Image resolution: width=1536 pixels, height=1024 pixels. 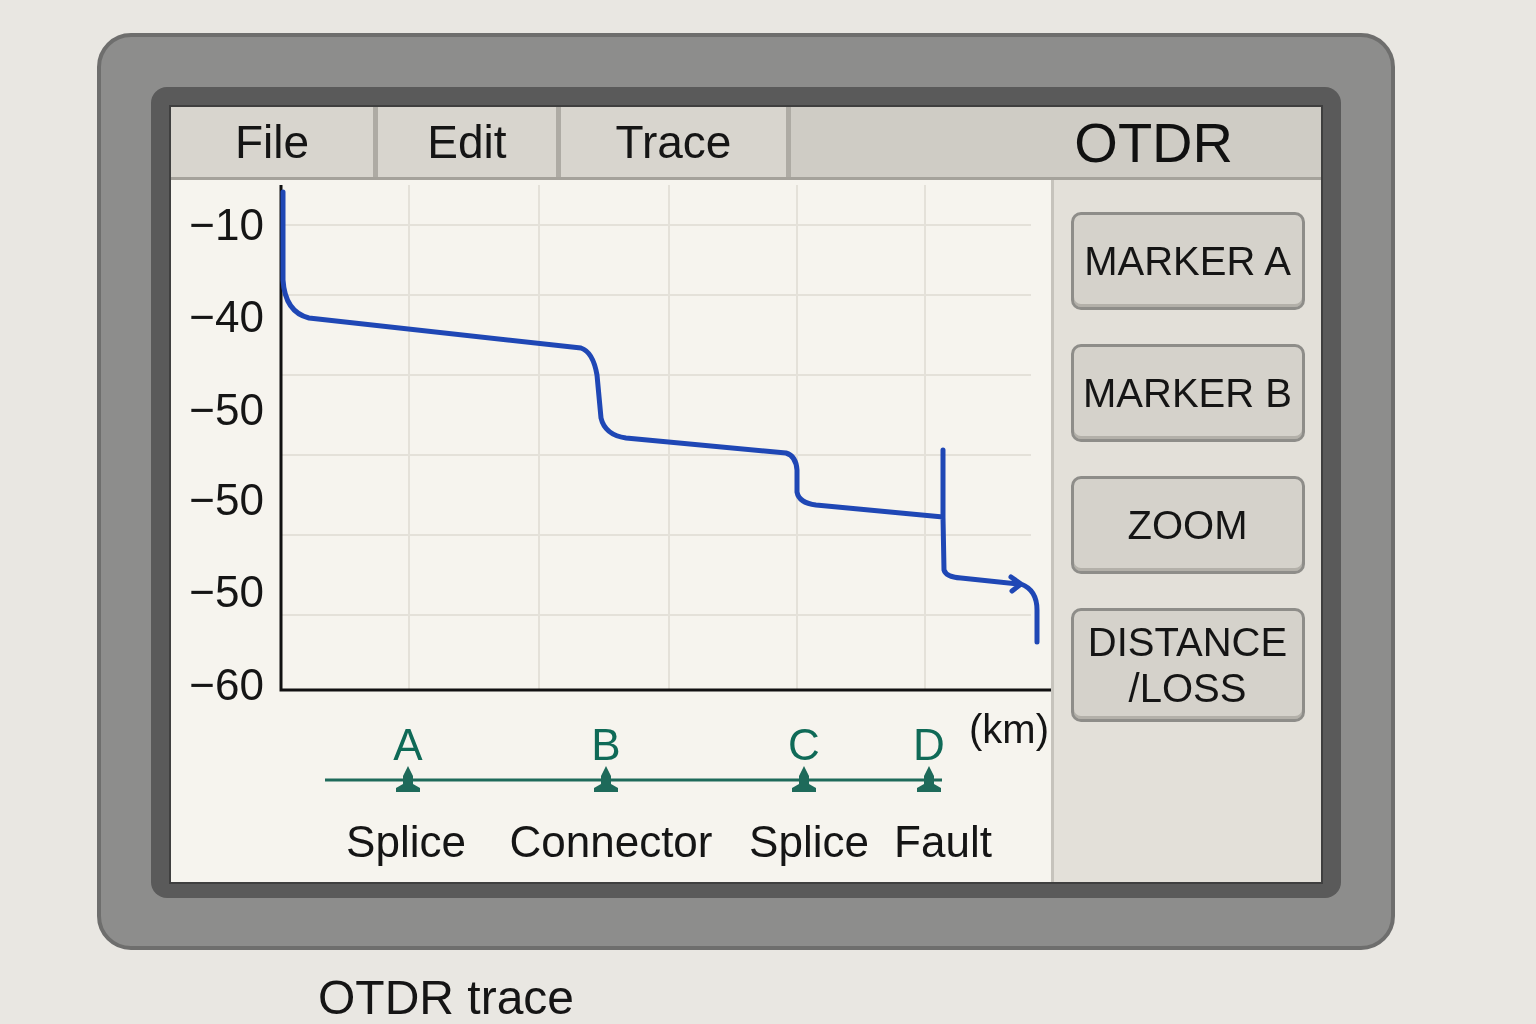 What do you see at coordinates (1187, 261) in the screenshot?
I see `soft-key-button: MARKER A` at bounding box center [1187, 261].